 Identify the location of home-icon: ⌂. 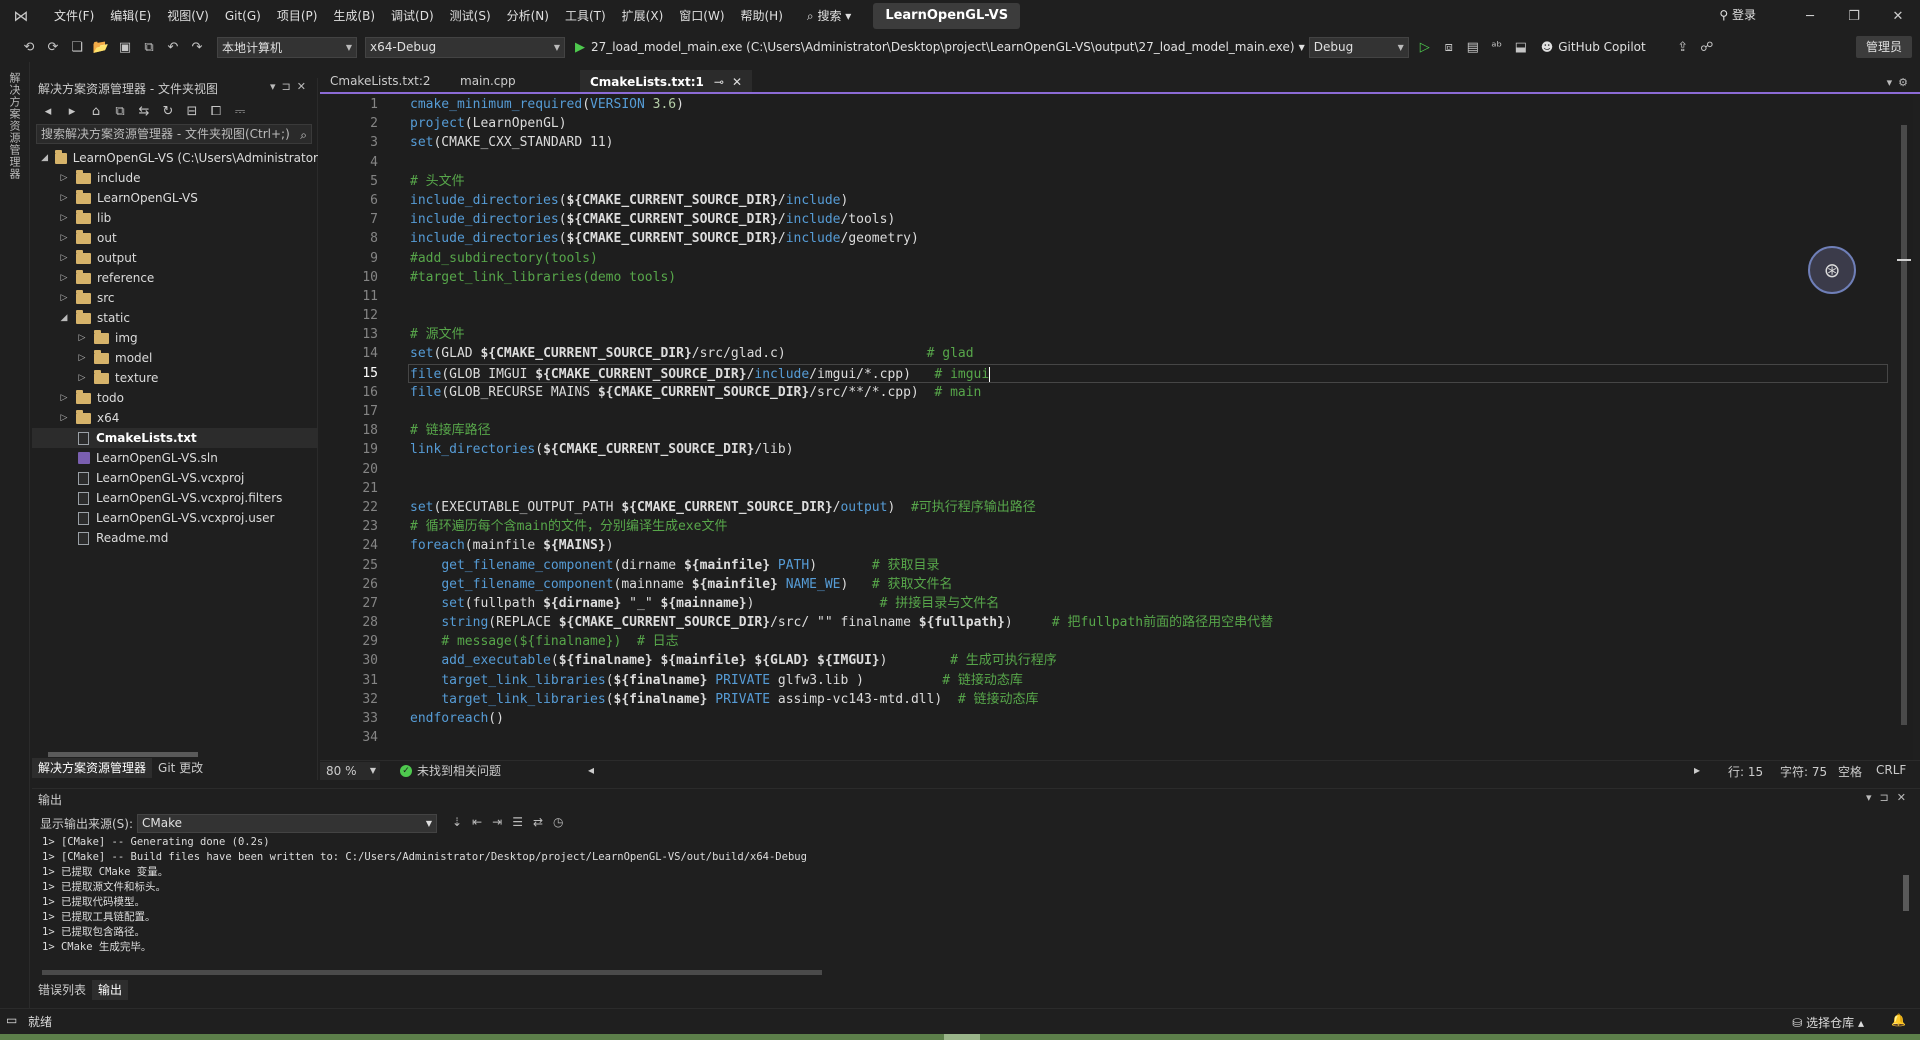
(96, 111).